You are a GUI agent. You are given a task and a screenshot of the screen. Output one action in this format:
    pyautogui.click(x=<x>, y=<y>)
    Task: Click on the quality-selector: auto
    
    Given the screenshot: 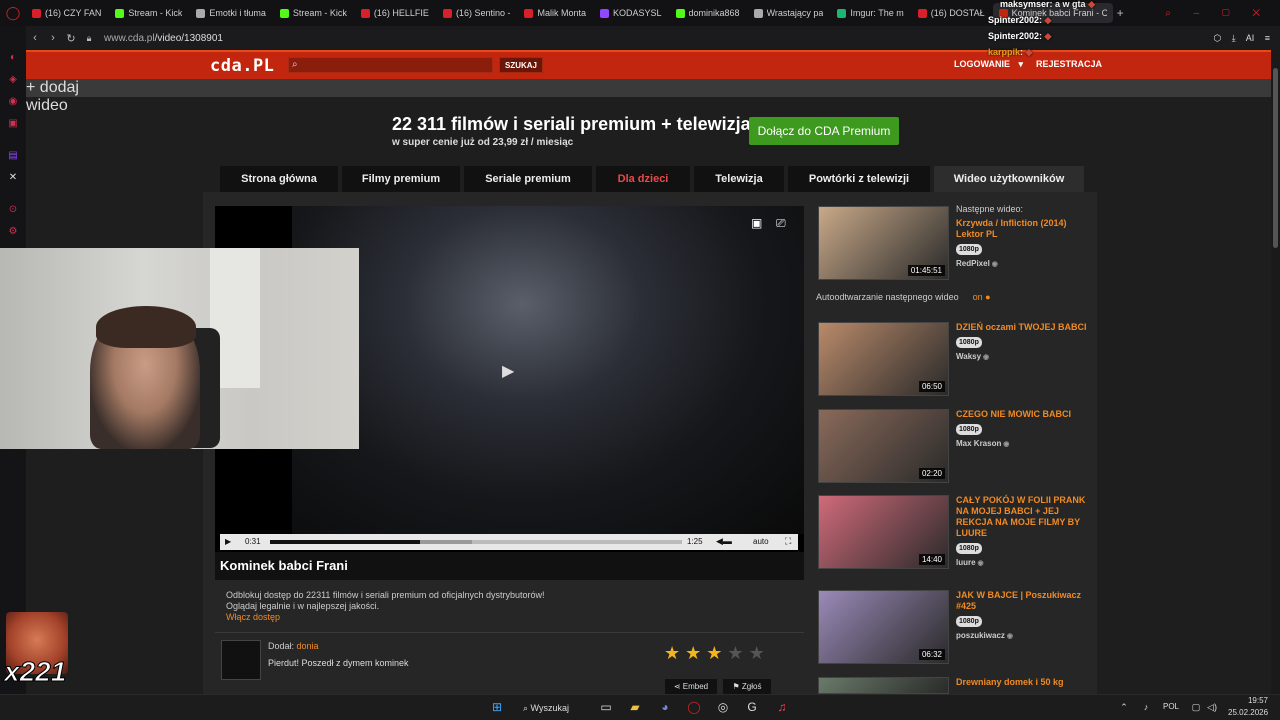 What is the action you would take?
    pyautogui.click(x=761, y=541)
    